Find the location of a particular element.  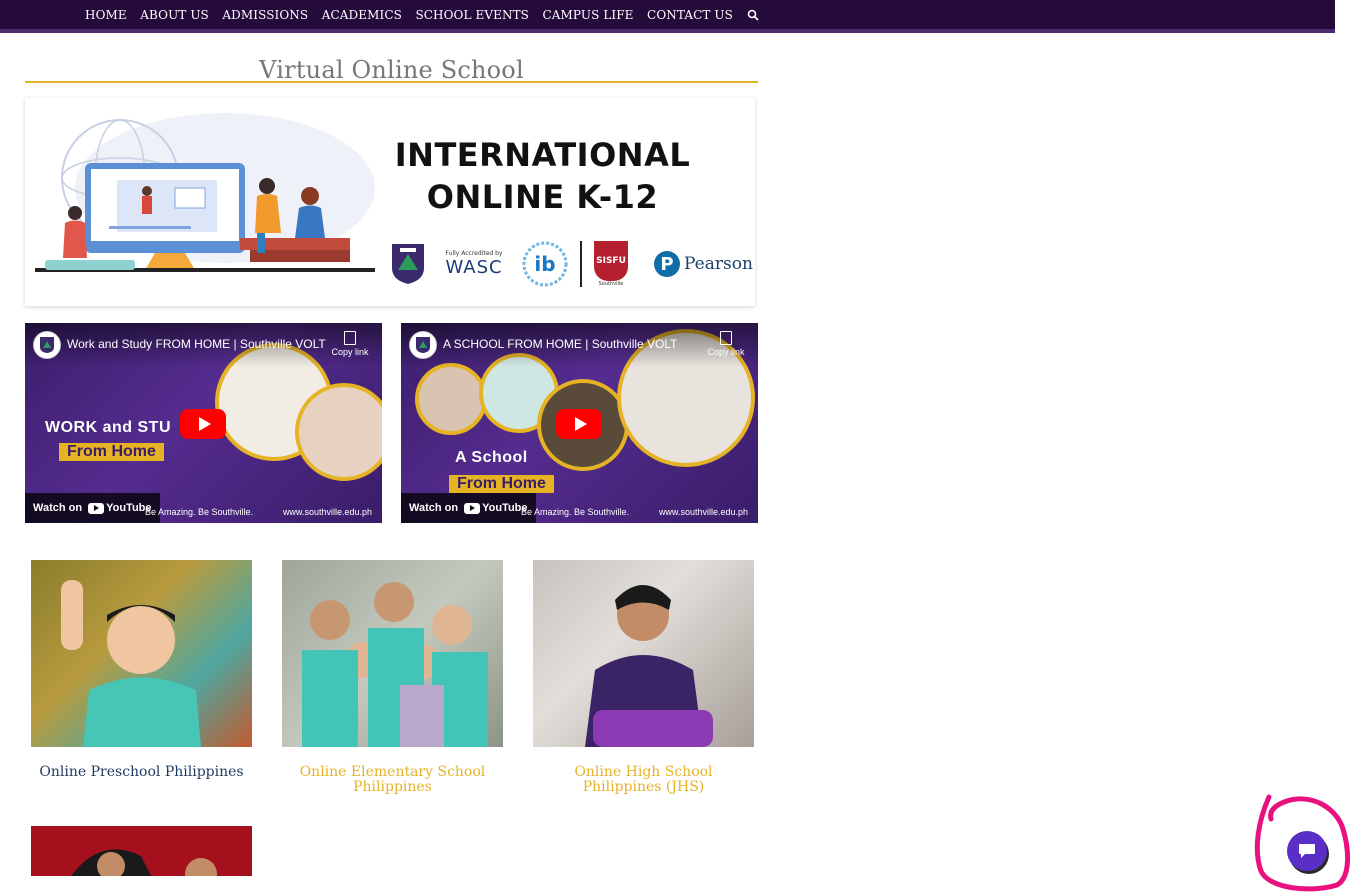

nav-item-school-events: SCHOOL EVENTS is located at coordinates (472, 15).